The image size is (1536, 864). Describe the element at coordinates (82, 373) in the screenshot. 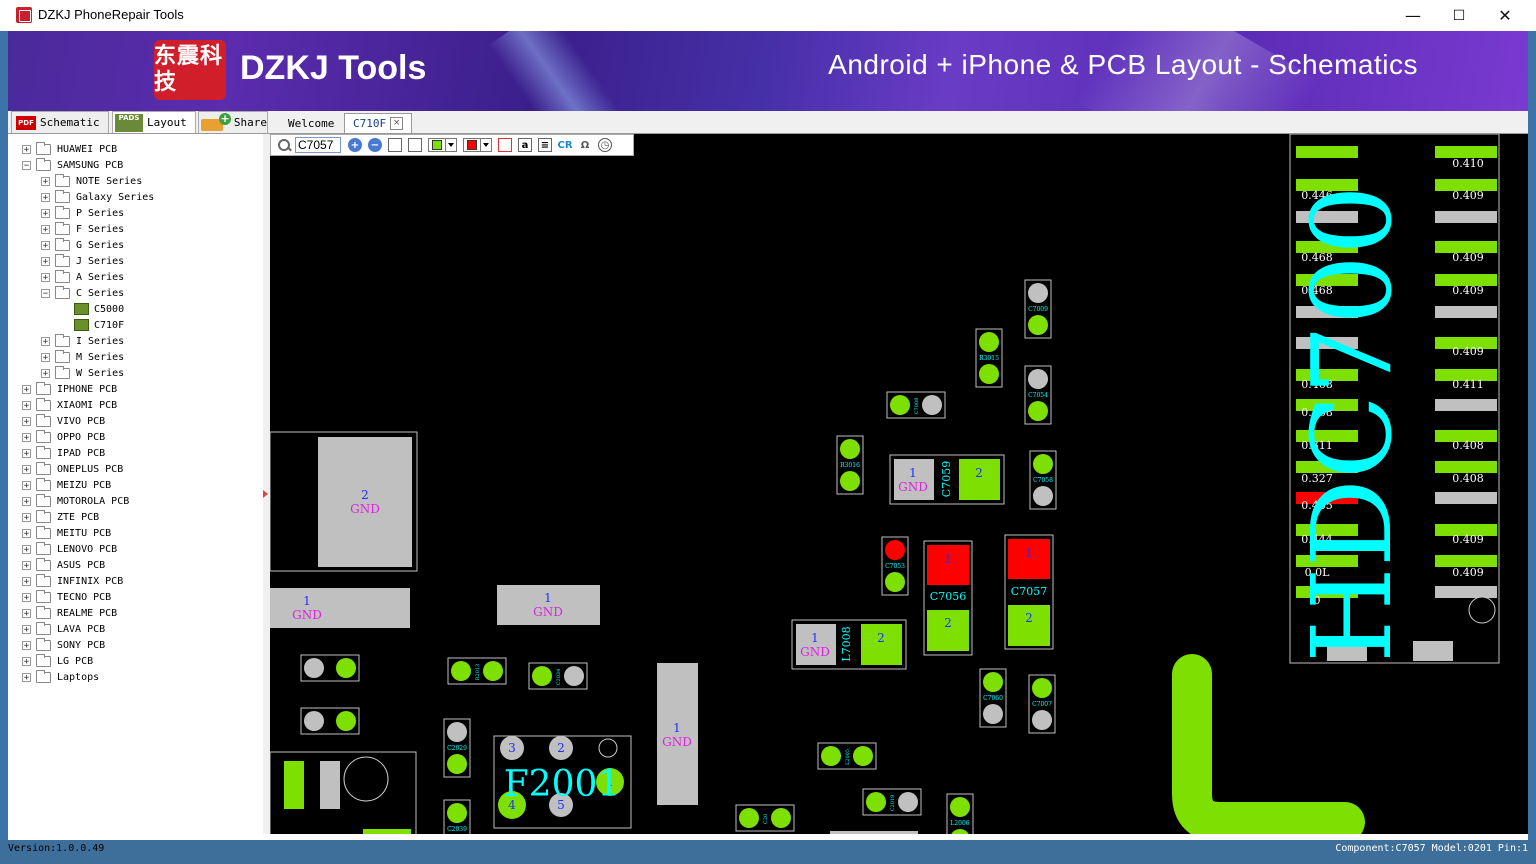

I see `tree-node: + W Series` at that location.